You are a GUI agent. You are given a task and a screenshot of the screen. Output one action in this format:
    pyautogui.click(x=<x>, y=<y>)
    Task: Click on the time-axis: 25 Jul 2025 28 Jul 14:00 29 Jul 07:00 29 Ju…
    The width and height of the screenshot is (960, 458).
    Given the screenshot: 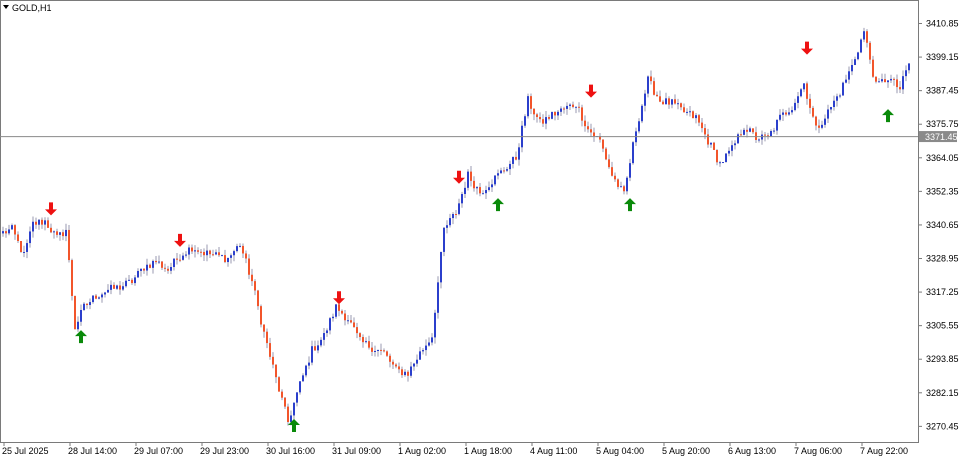 What is the action you would take?
    pyautogui.click(x=455, y=449)
    